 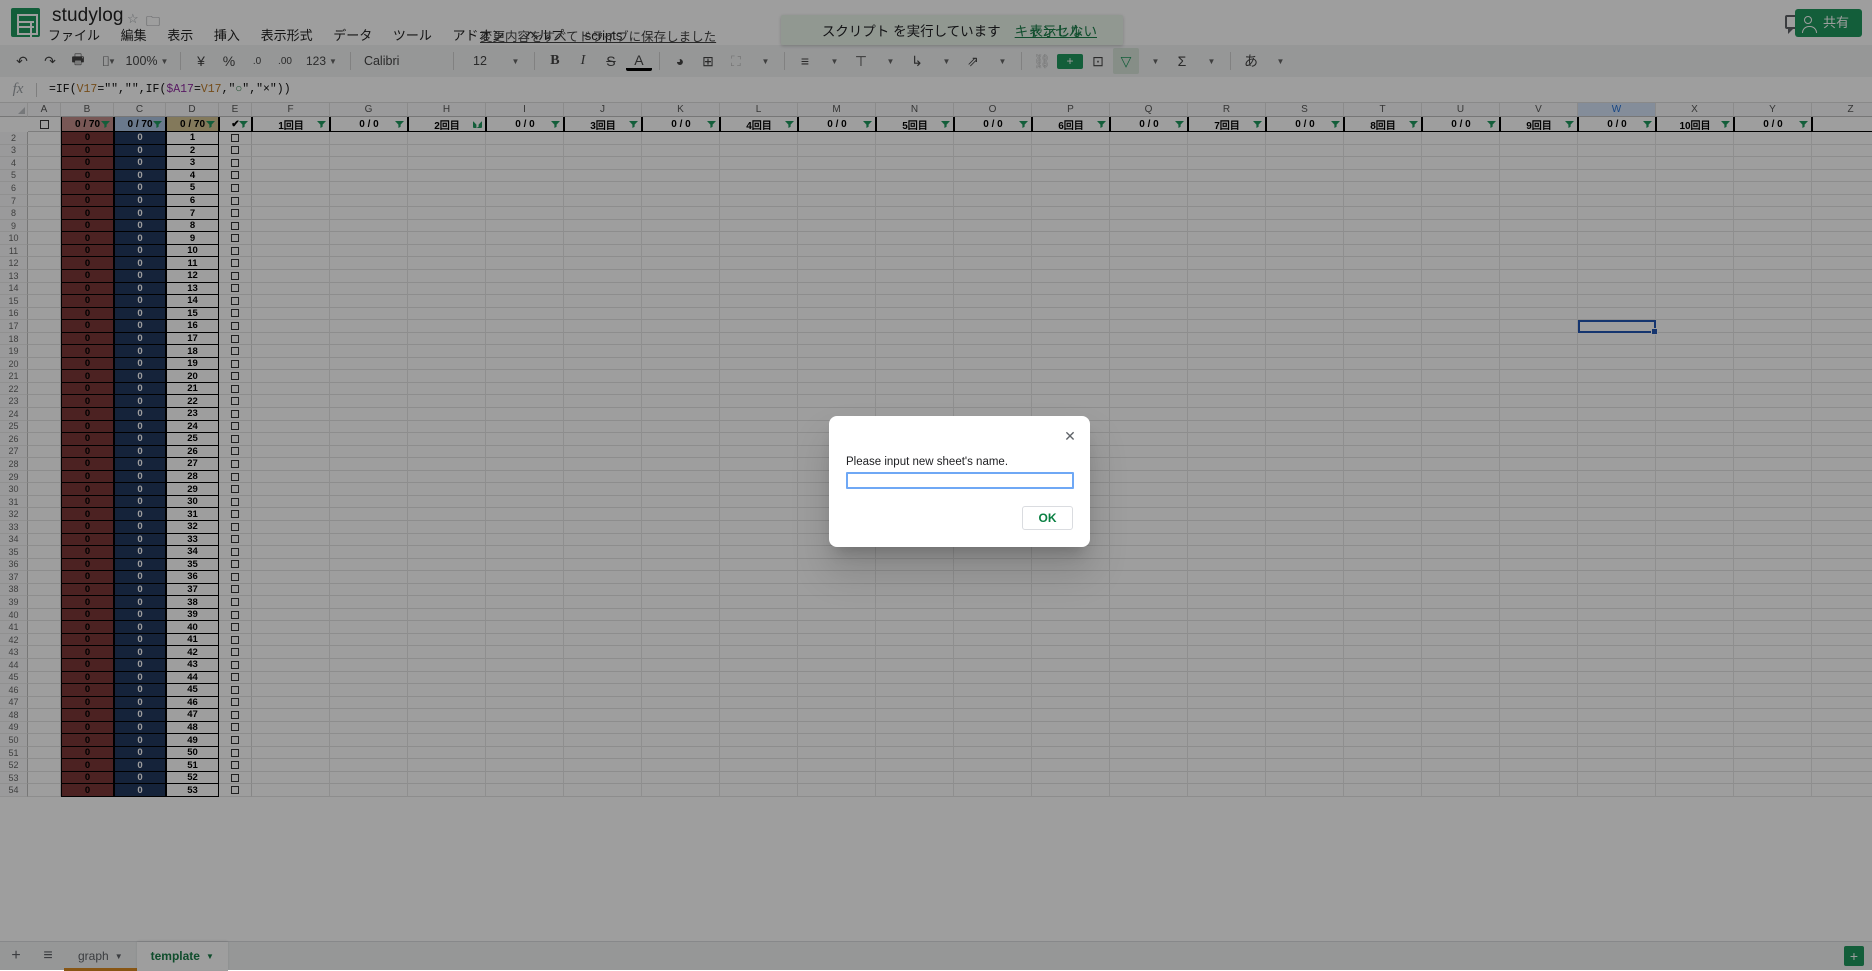 I want to click on ok-button: OK, so click(x=1047, y=518).